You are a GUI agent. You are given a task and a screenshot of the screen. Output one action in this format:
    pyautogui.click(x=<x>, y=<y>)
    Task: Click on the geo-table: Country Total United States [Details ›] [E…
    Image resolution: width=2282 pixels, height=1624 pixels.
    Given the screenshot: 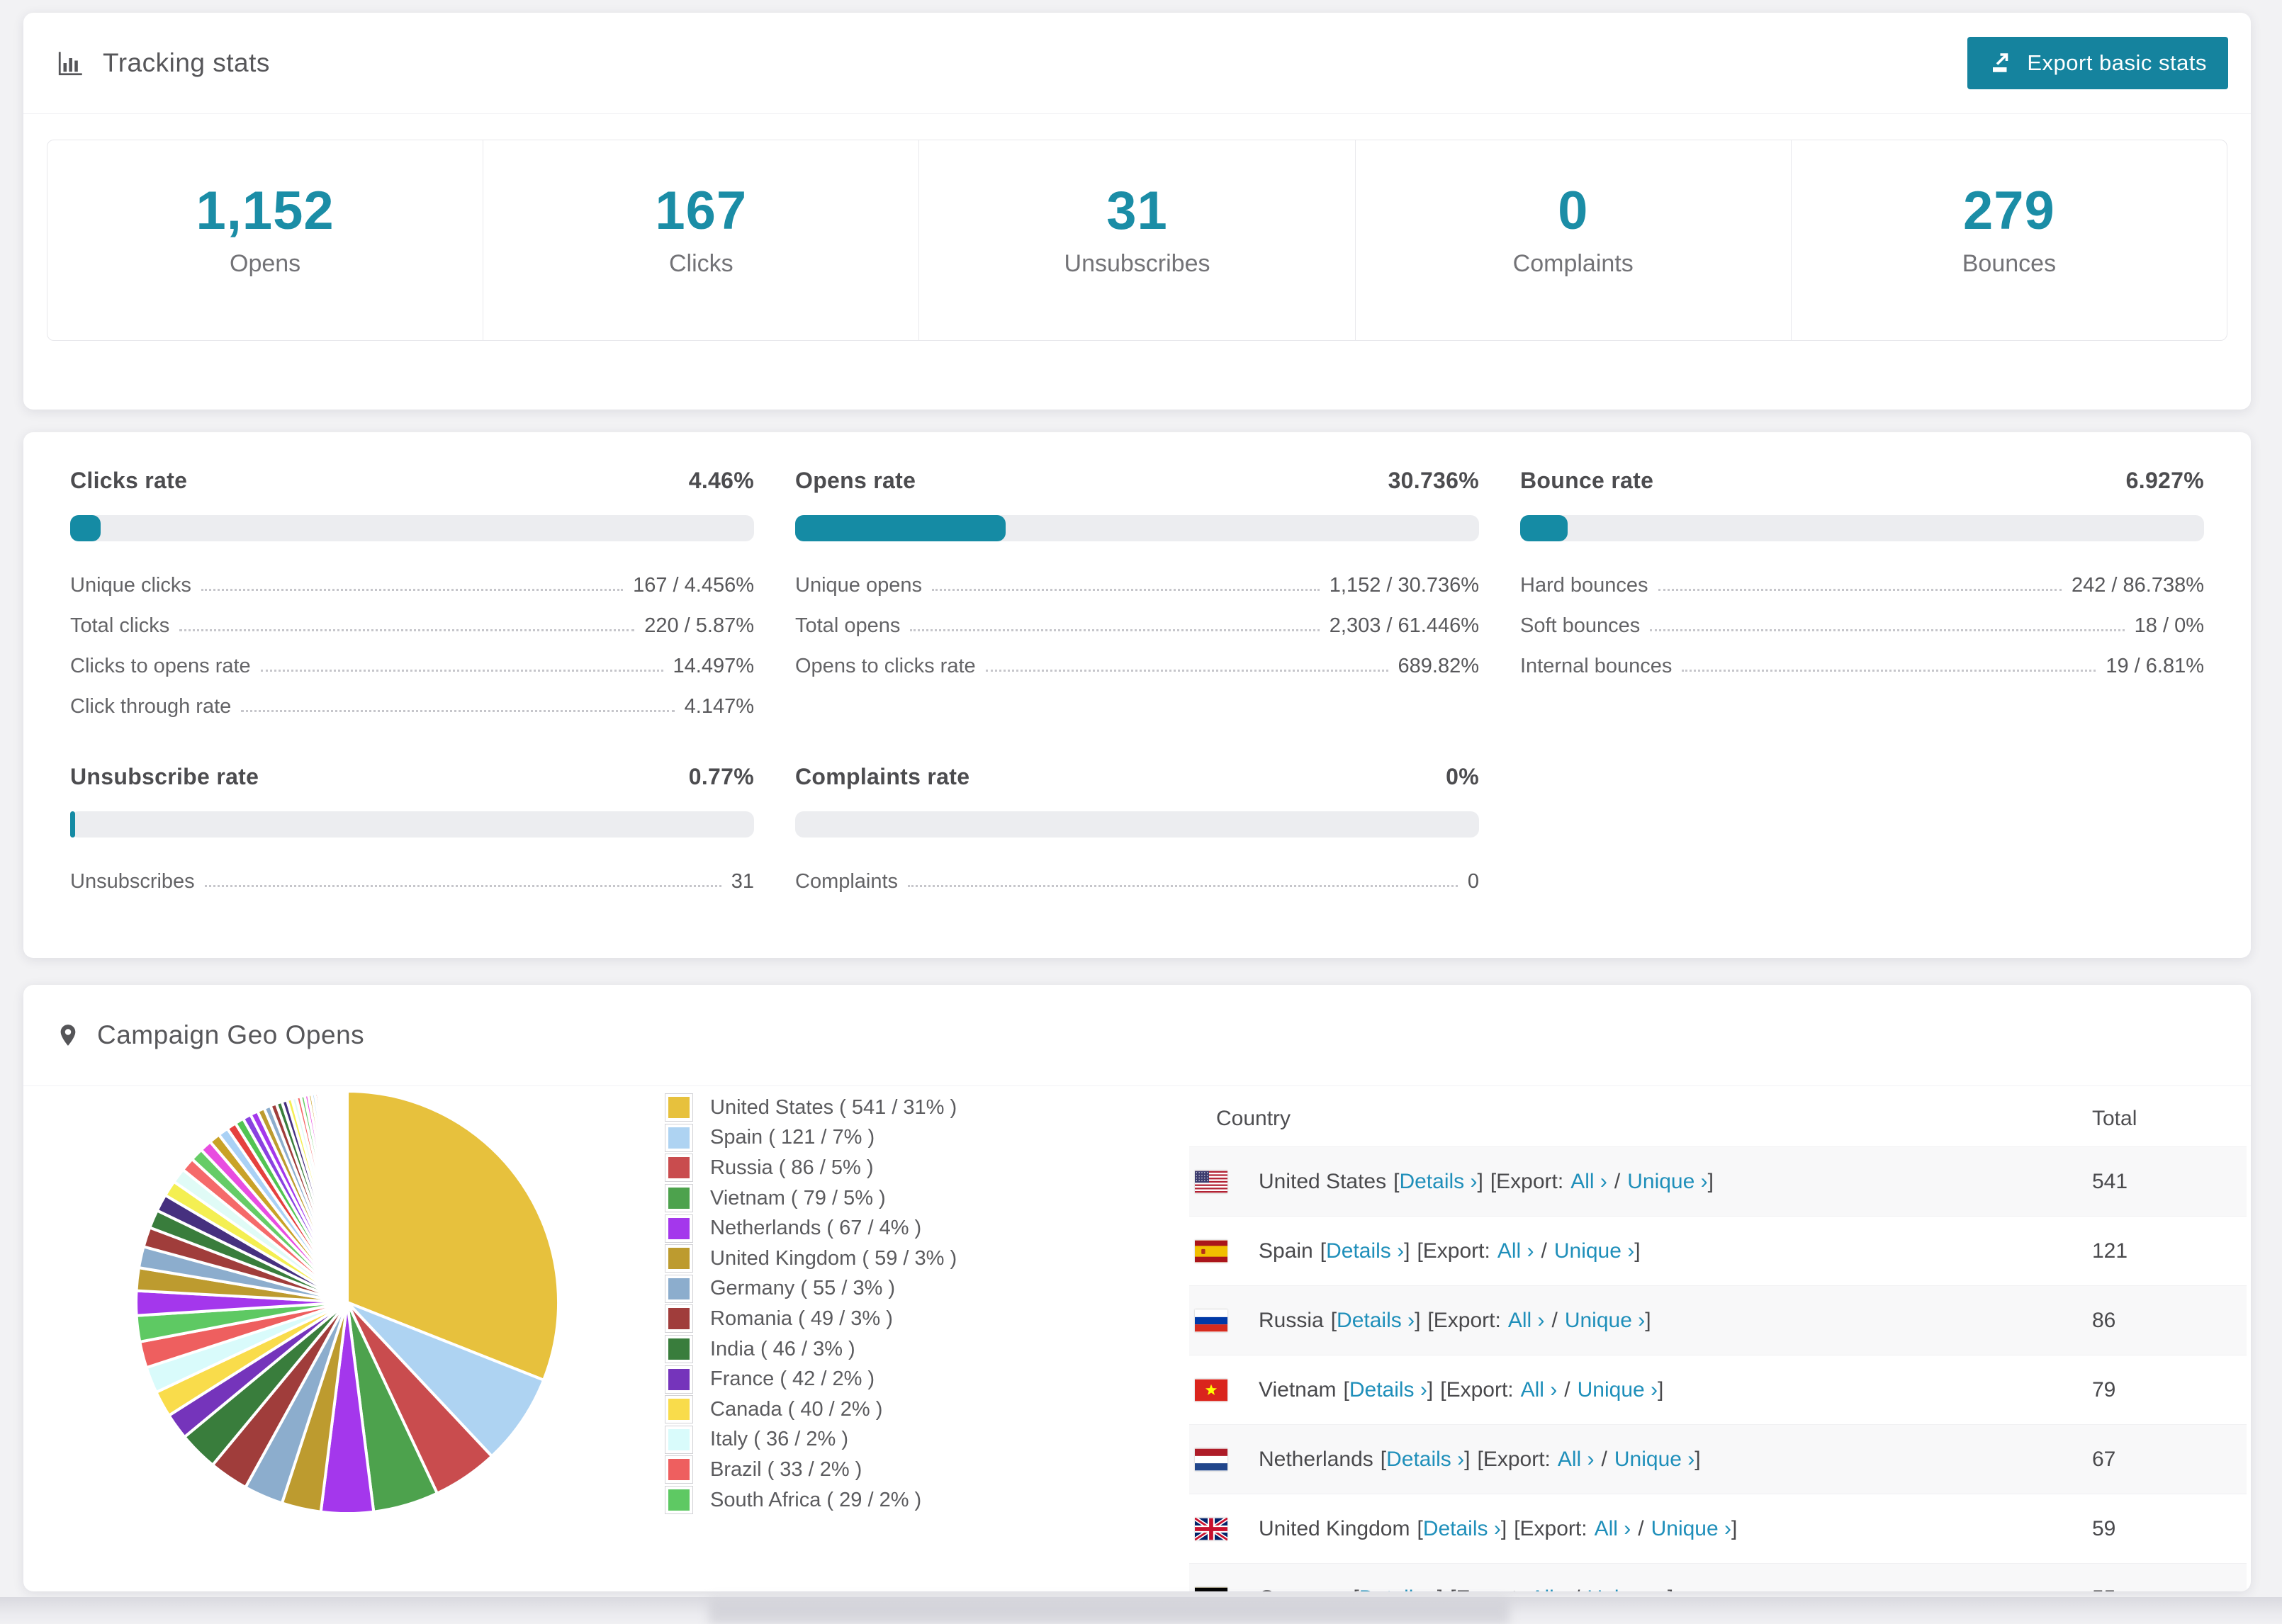 What is the action you would take?
    pyautogui.click(x=1718, y=1341)
    